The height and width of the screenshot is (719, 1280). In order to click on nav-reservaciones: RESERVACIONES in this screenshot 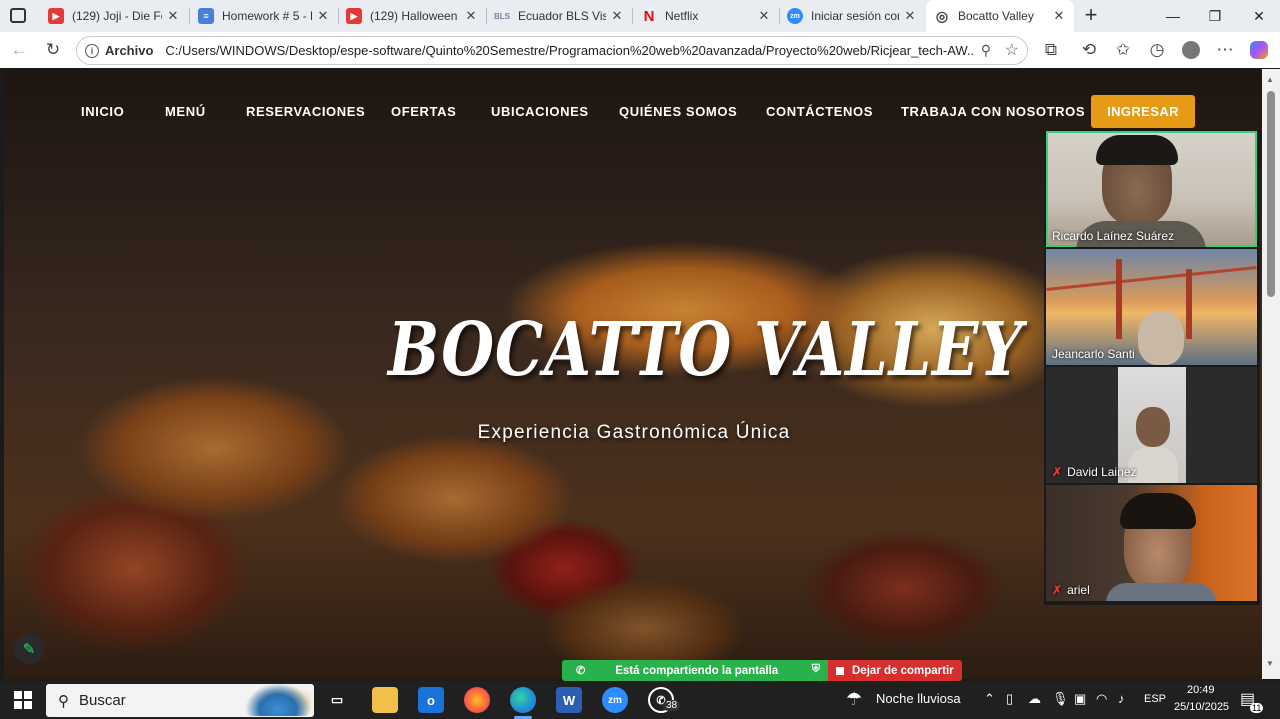, I will do `click(305, 111)`.